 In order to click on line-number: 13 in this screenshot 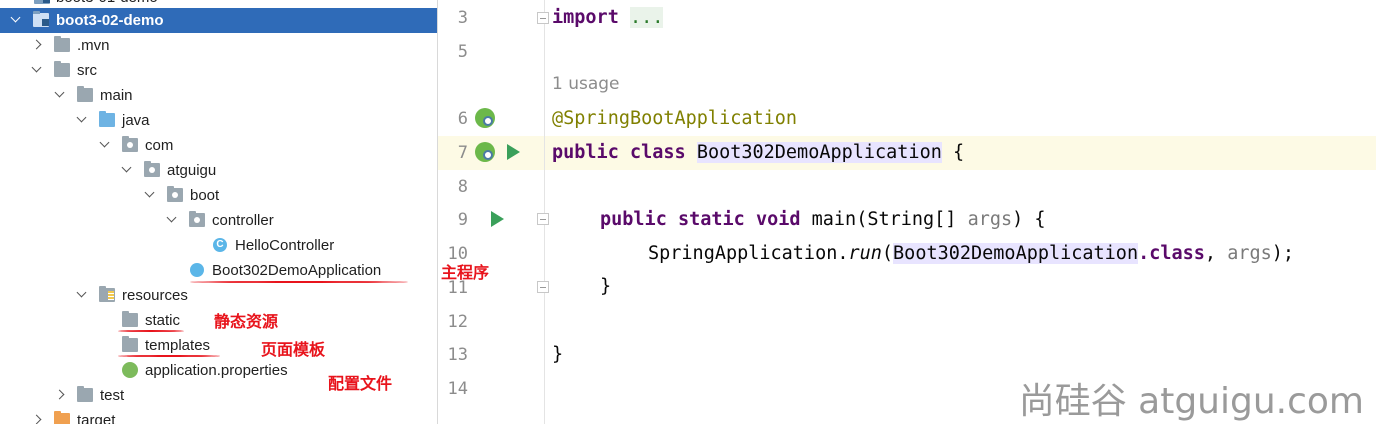, I will do `click(457, 355)`.